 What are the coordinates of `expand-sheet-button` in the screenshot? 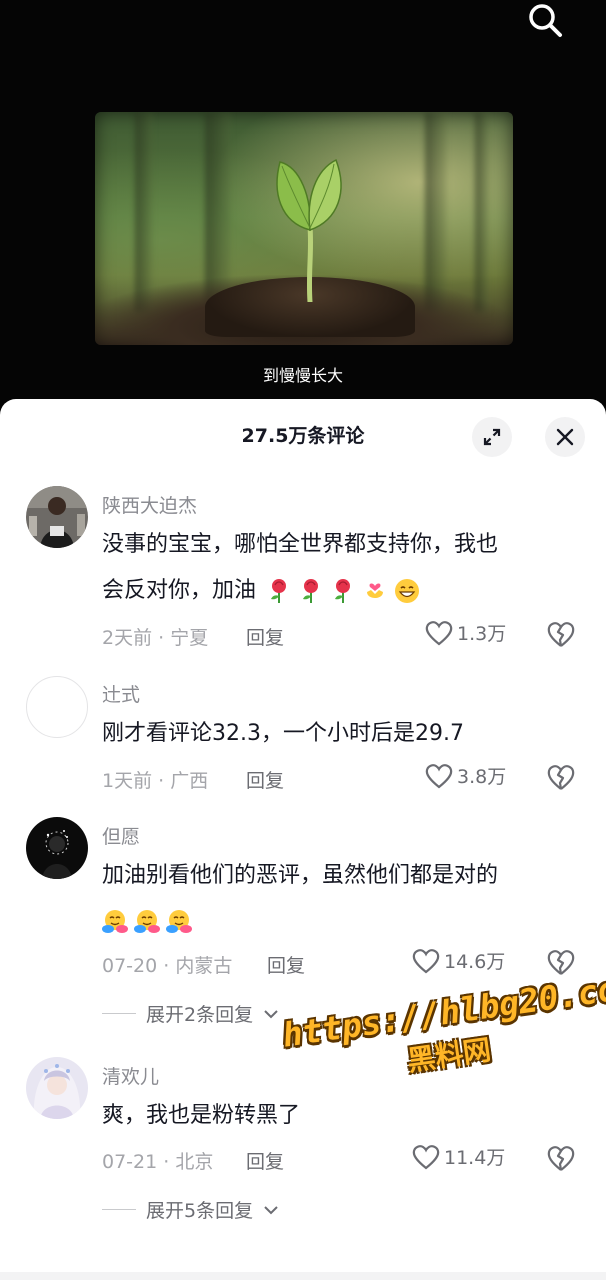 It's located at (492, 437).